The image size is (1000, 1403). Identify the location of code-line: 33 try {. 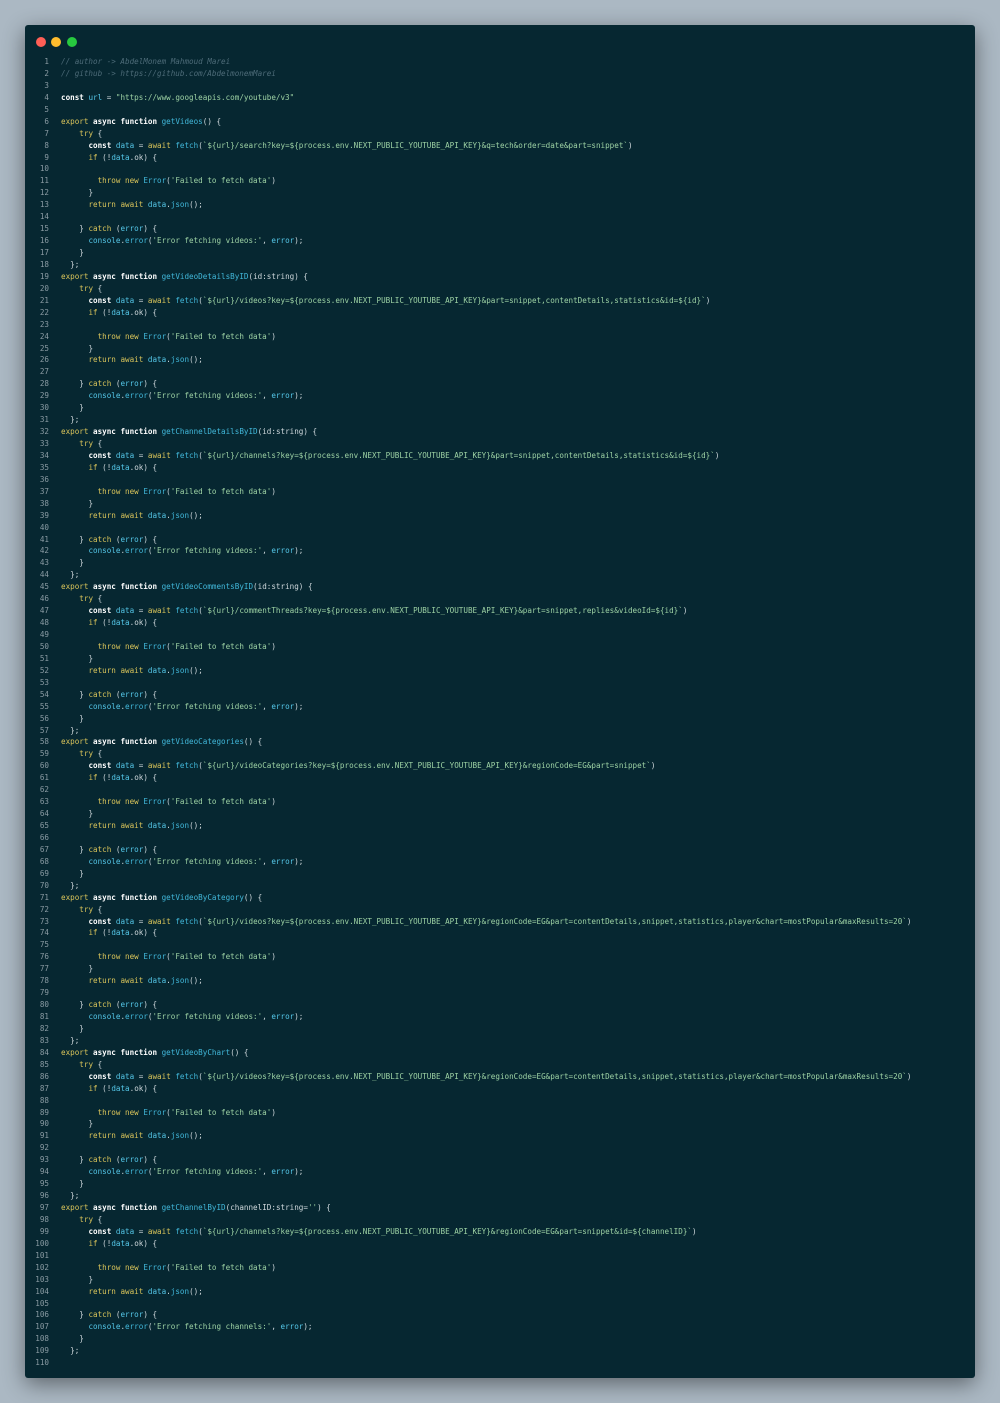
(500, 444).